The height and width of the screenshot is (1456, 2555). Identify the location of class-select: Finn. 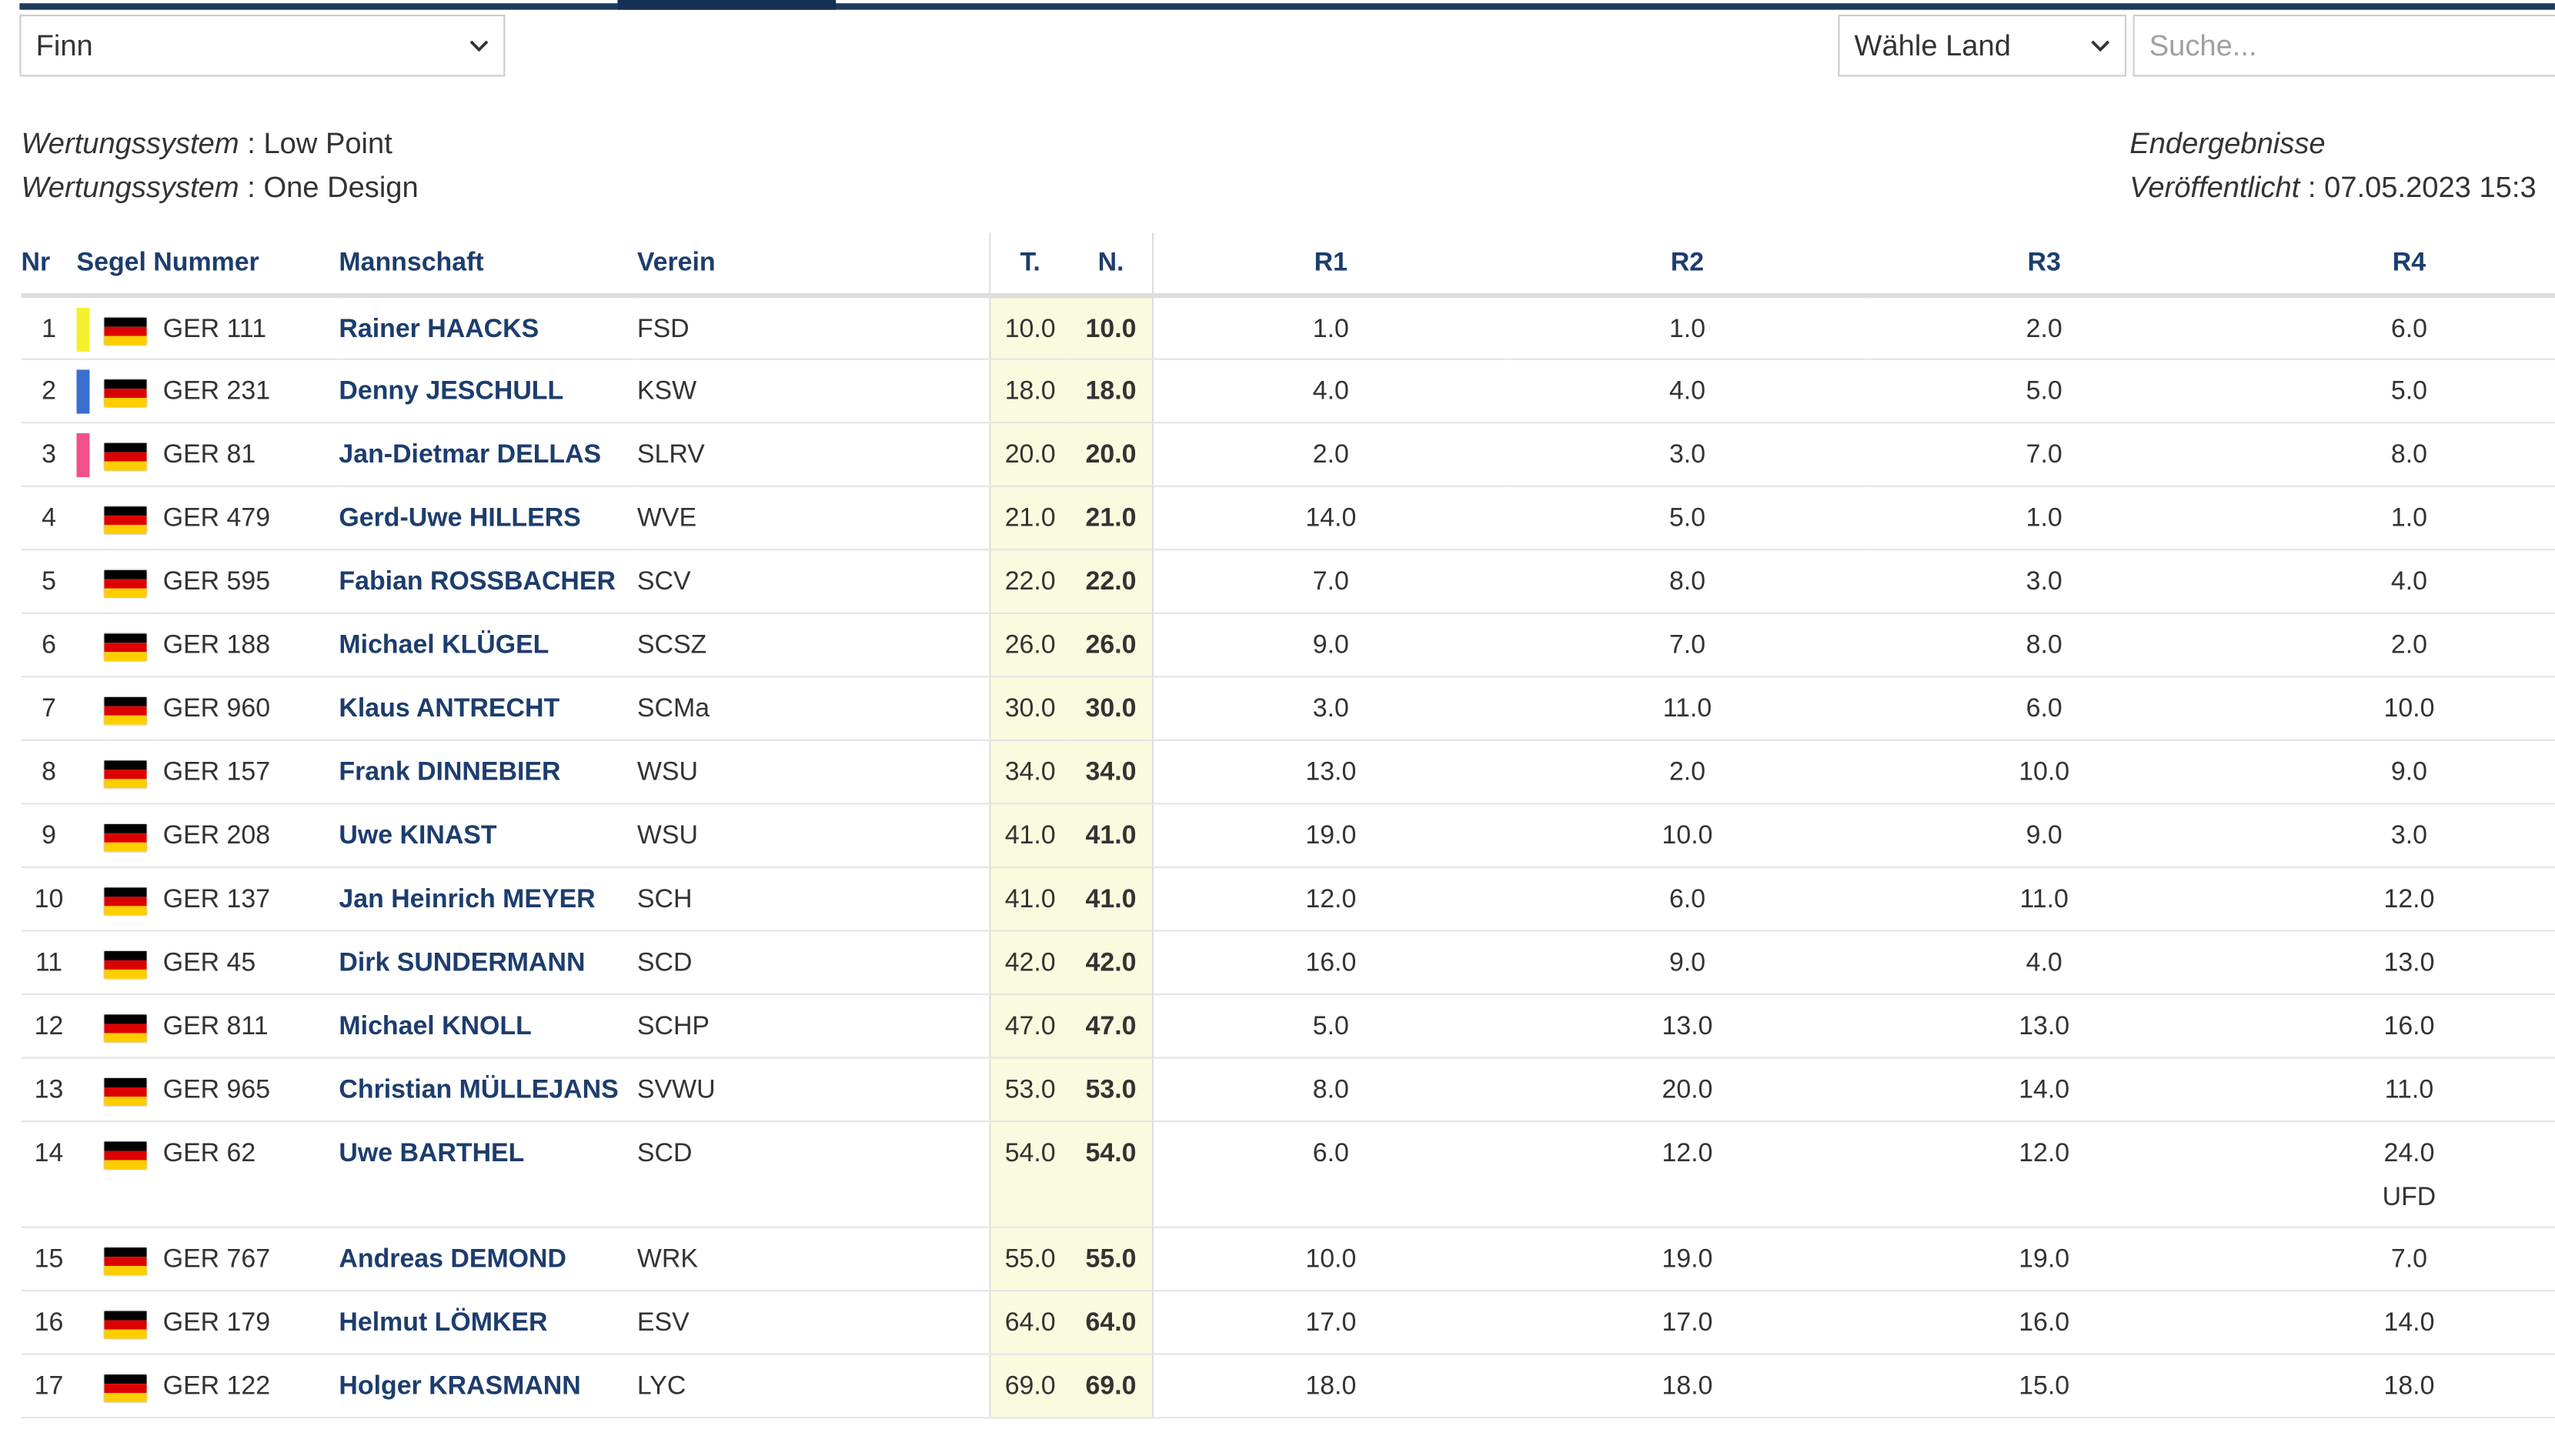
(262, 46).